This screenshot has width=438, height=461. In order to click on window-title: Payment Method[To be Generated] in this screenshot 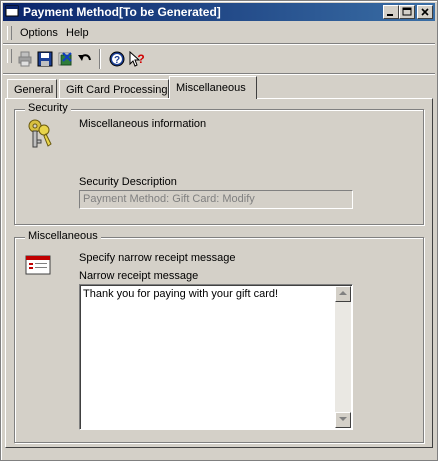, I will do `click(122, 12)`.